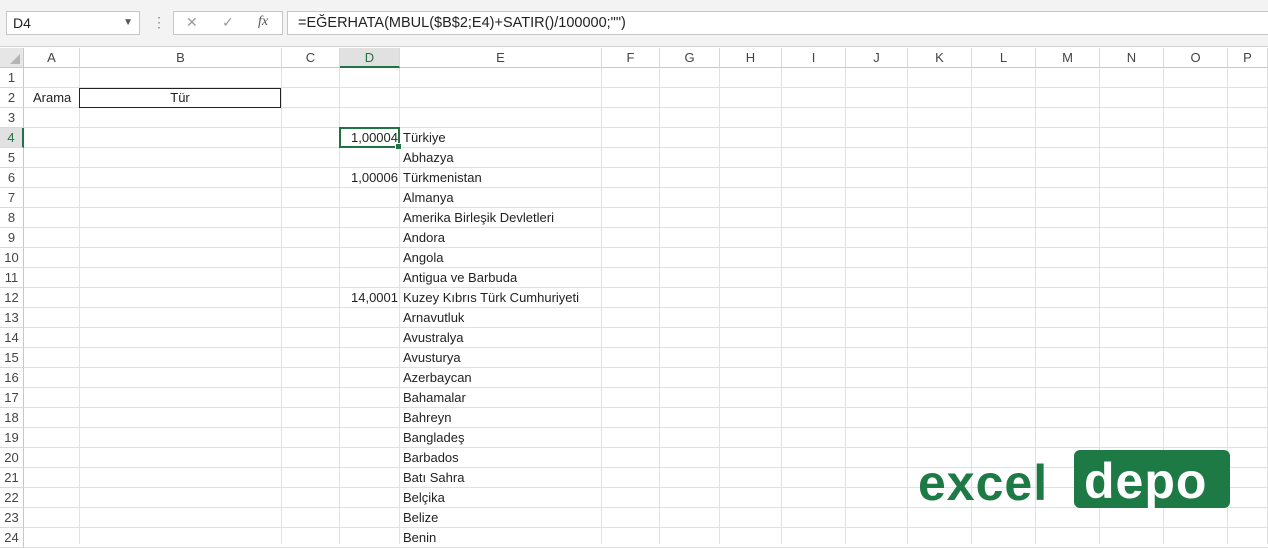 This screenshot has height=548, width=1268. Describe the element at coordinates (428, 158) in the screenshot. I see `country-cell: Abhazya` at that location.